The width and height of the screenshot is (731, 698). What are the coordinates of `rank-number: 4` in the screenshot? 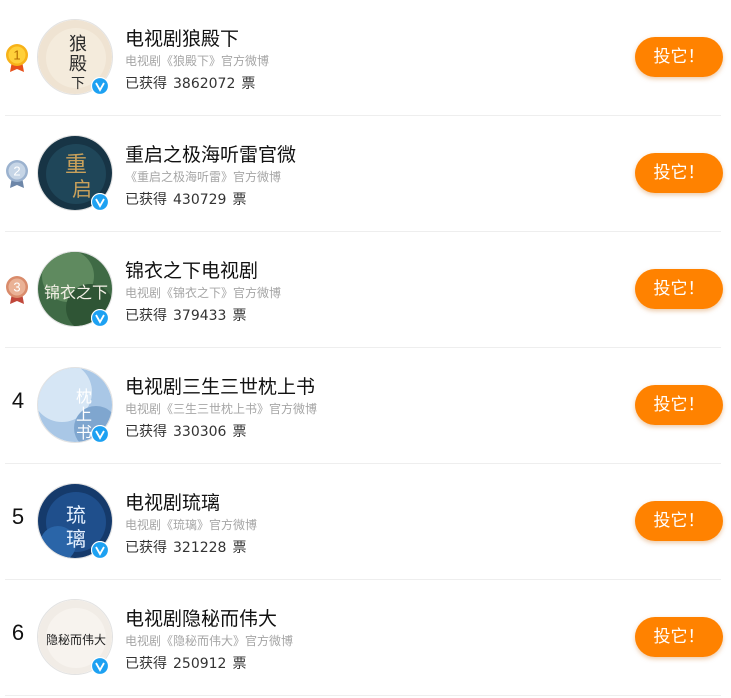 It's located at (18, 400).